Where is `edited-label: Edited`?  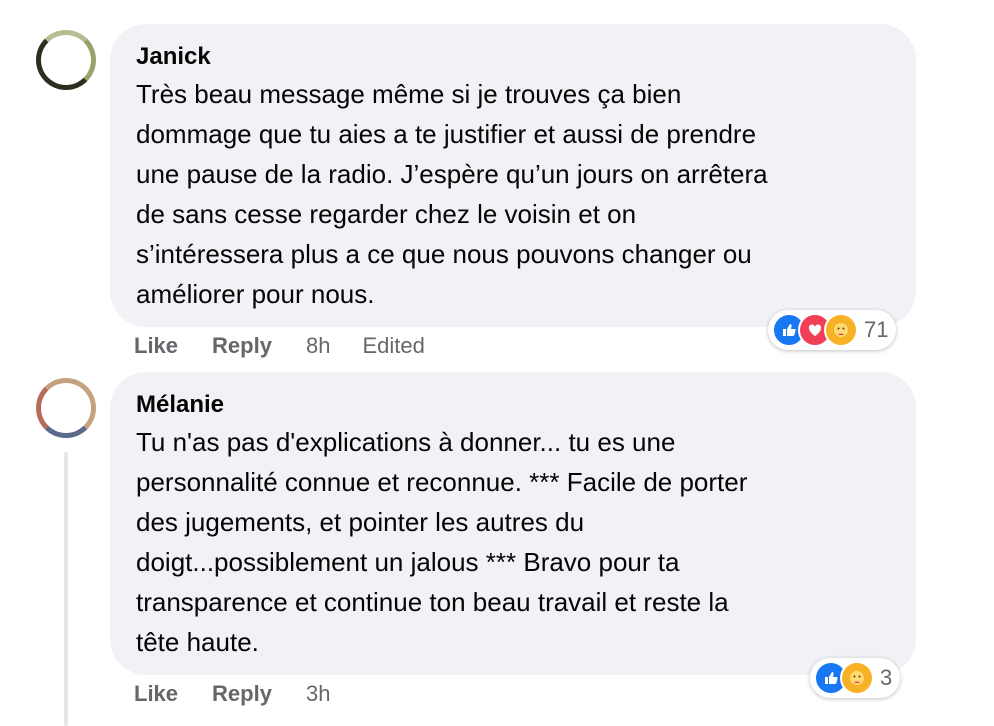
edited-label: Edited is located at coordinates (393, 346).